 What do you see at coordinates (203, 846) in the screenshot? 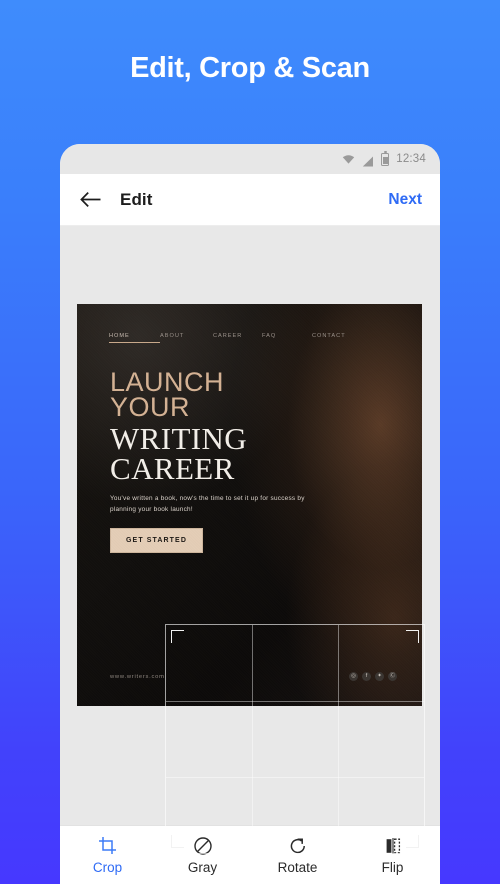
I see `grayscale-icon` at bounding box center [203, 846].